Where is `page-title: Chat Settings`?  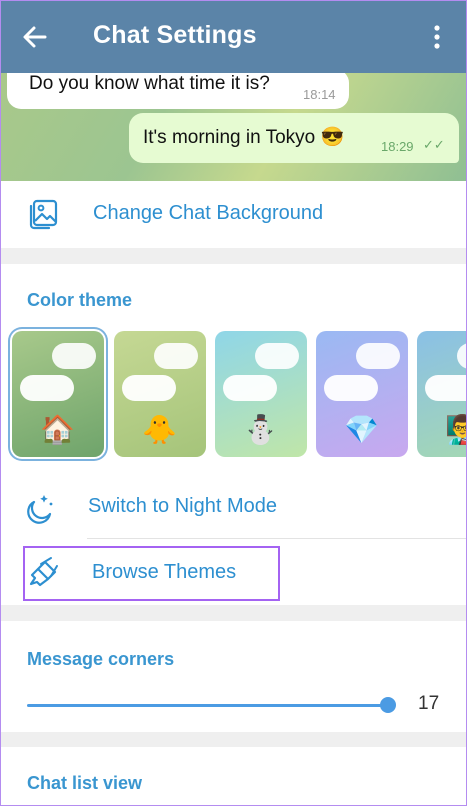
page-title: Chat Settings is located at coordinates (175, 35).